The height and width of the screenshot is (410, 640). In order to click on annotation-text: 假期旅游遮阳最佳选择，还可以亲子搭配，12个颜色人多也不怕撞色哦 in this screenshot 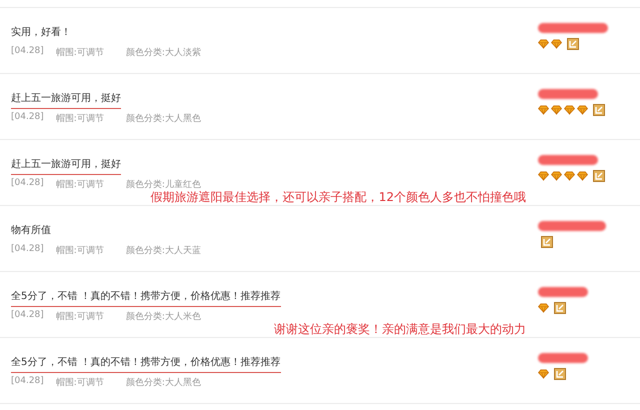, I will do `click(338, 197)`.